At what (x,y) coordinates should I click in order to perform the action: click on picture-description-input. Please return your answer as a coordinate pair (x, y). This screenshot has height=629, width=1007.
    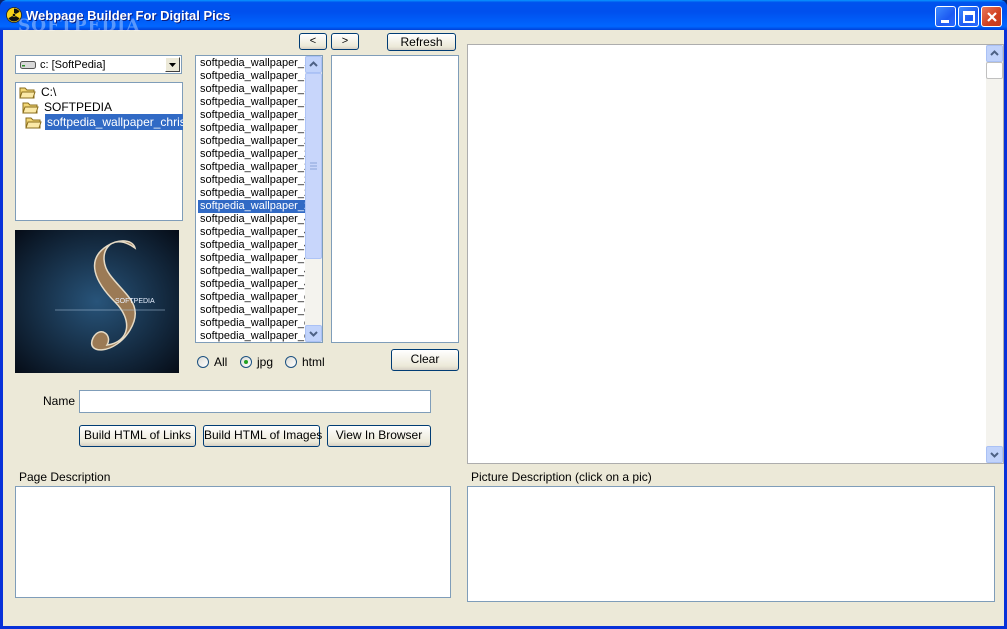
    Looking at the image, I should click on (731, 544).